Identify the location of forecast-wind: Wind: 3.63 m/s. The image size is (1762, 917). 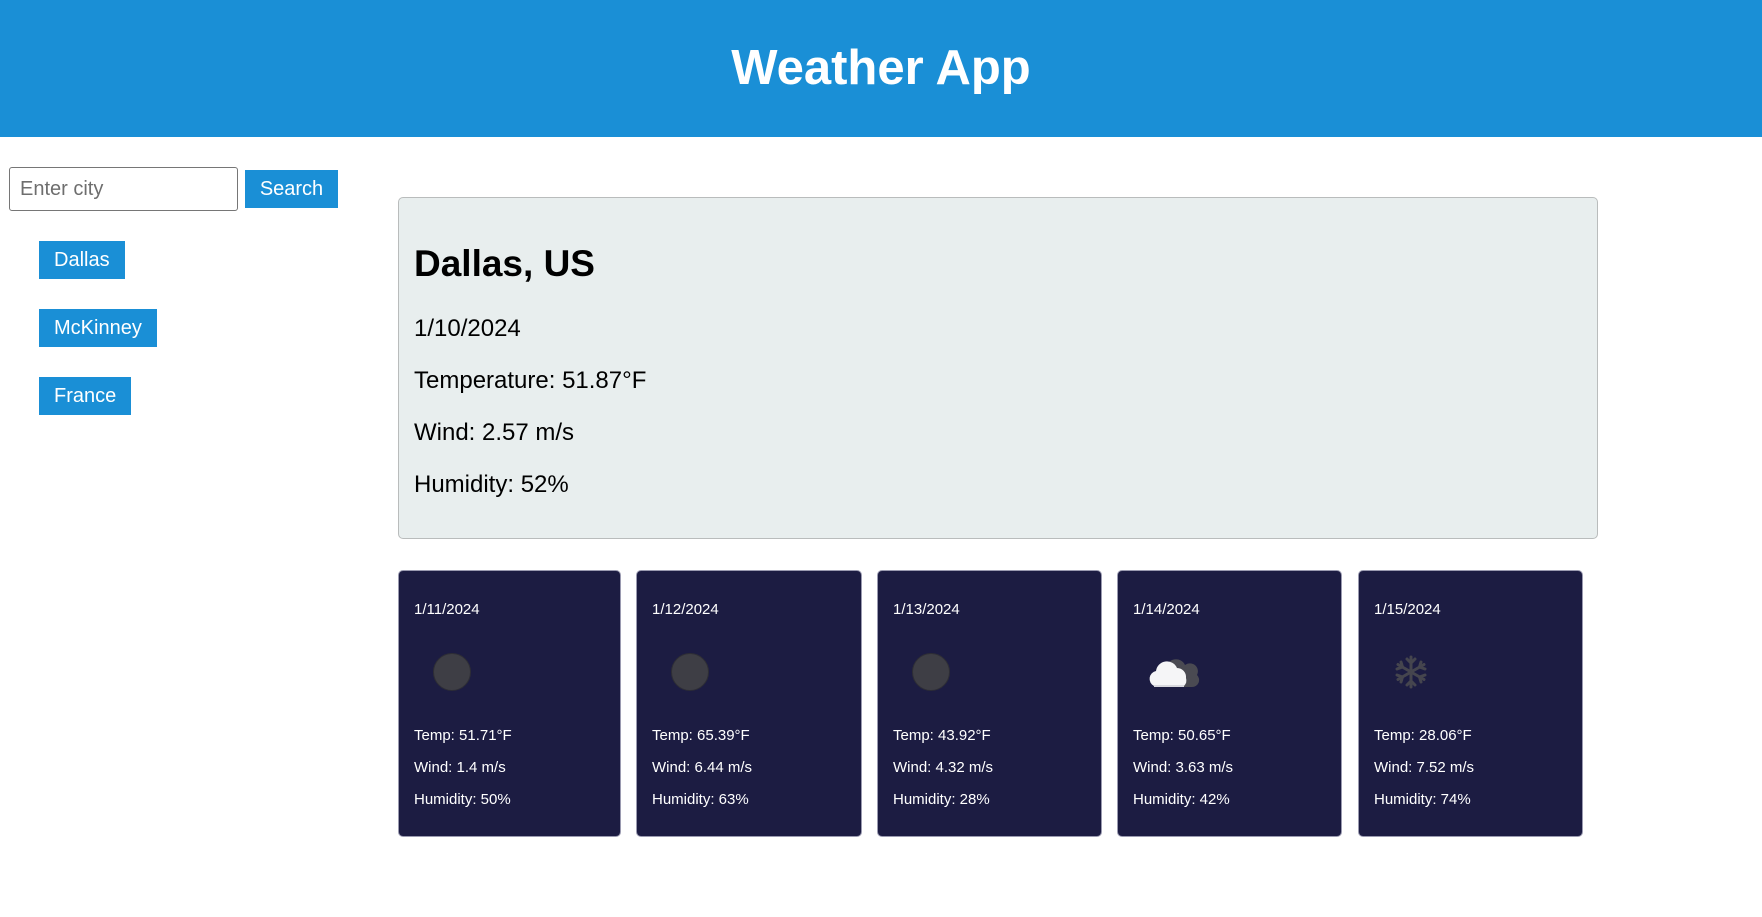
(1183, 767).